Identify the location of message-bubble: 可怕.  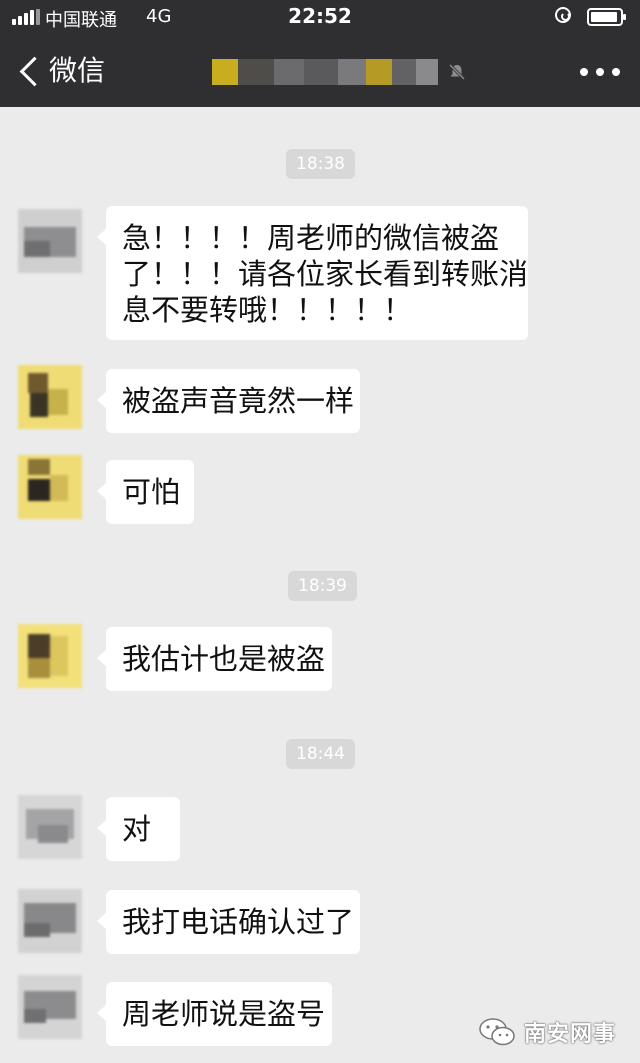
(145, 492).